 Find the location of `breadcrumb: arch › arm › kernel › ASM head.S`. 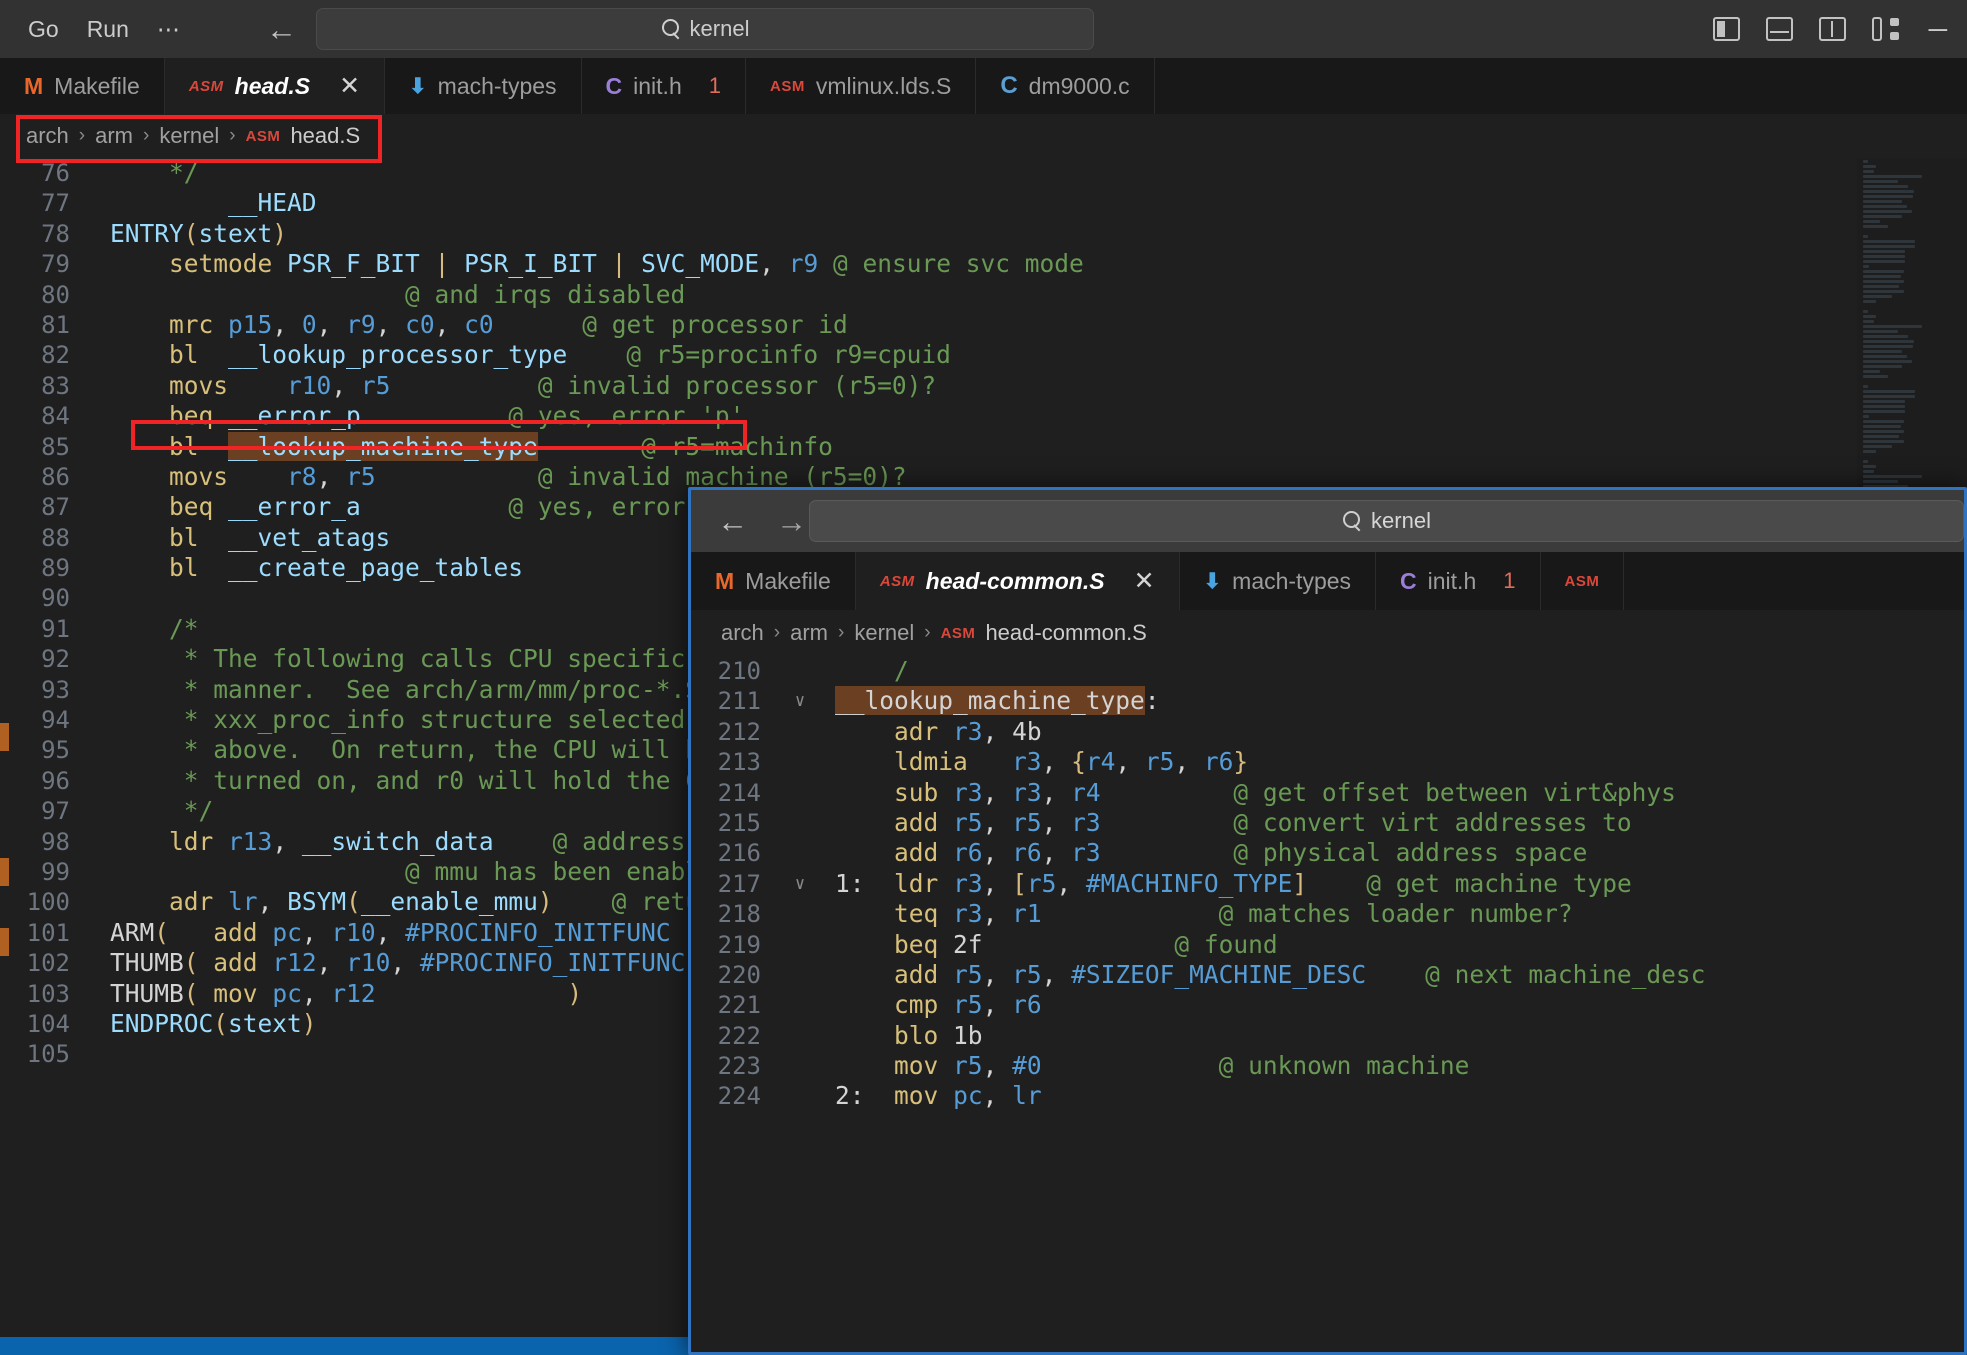

breadcrumb: arch › arm › kernel › ASM head.S is located at coordinates (983, 136).